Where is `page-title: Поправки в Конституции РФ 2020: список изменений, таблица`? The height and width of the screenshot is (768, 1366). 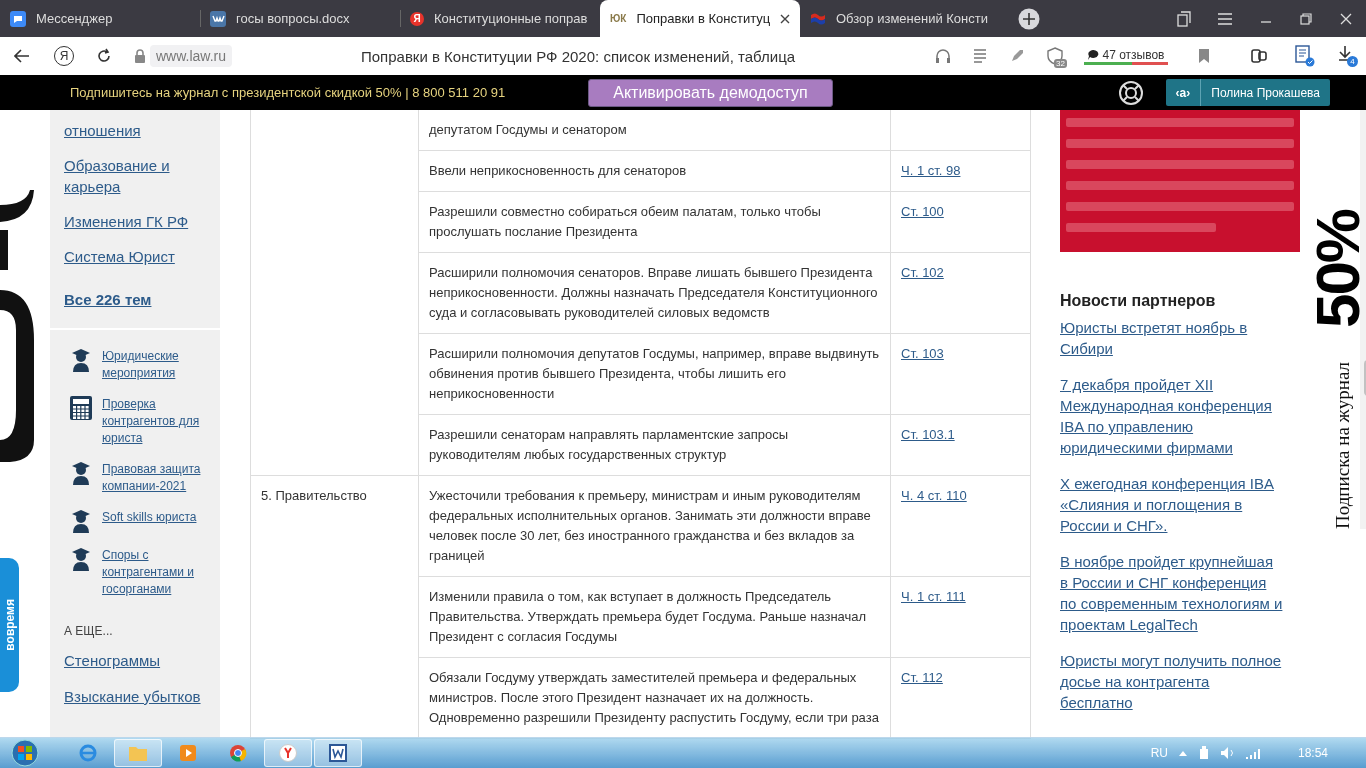 page-title: Поправки в Конституции РФ 2020: список изменений, таблица is located at coordinates (578, 56).